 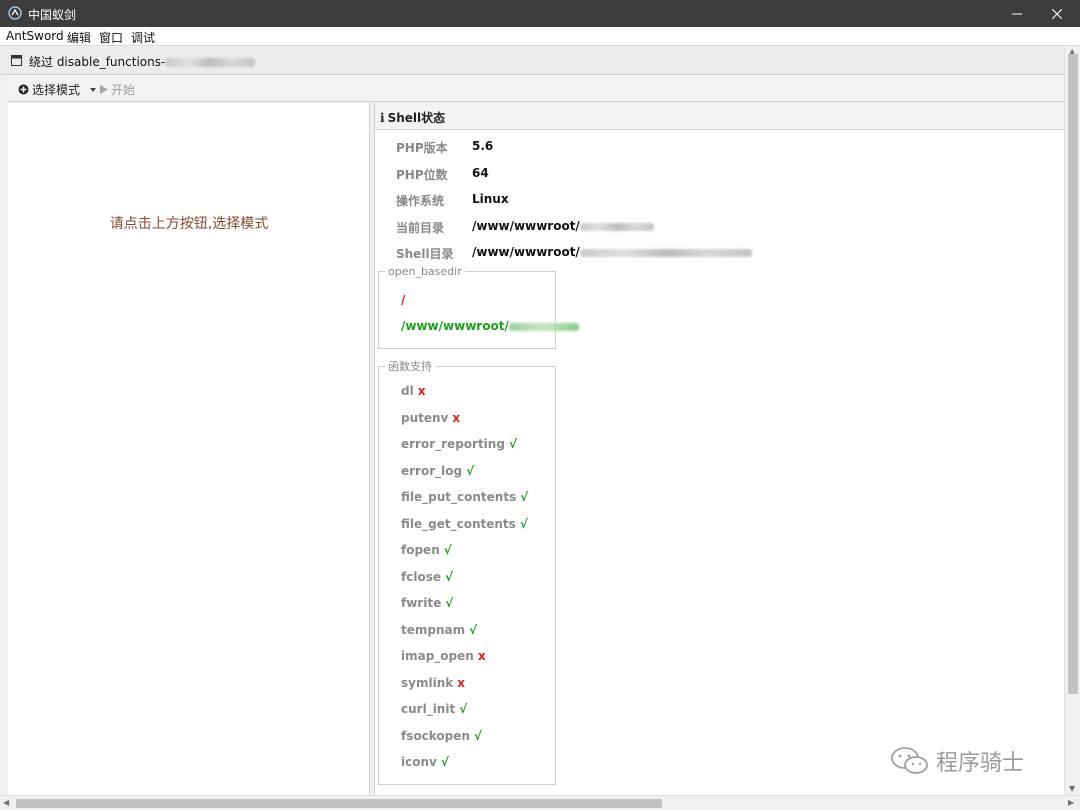 I want to click on open-basedir-box: open_basedir, so click(x=467, y=307).